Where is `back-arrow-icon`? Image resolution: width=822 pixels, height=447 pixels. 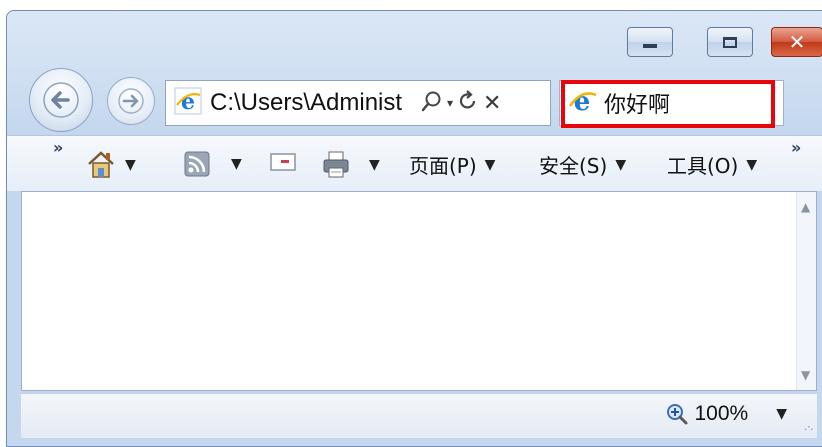 back-arrow-icon is located at coordinates (61, 100).